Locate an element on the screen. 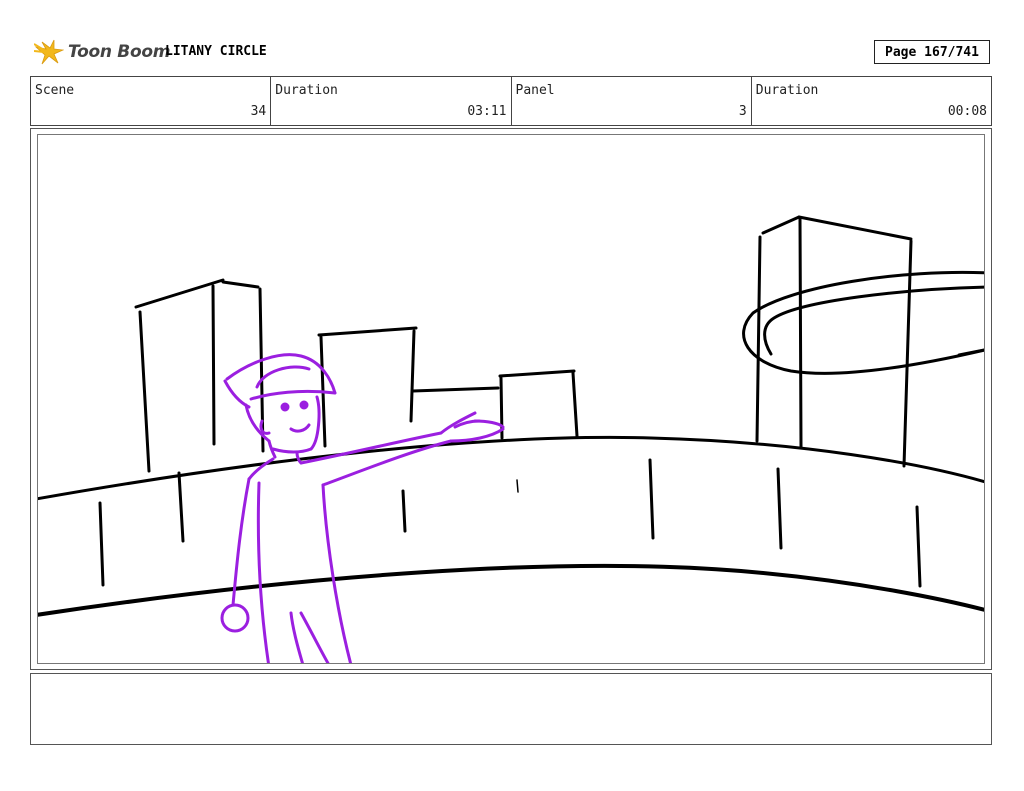 This screenshot has height=791, width=1024. character-sketch is located at coordinates (362, 508).